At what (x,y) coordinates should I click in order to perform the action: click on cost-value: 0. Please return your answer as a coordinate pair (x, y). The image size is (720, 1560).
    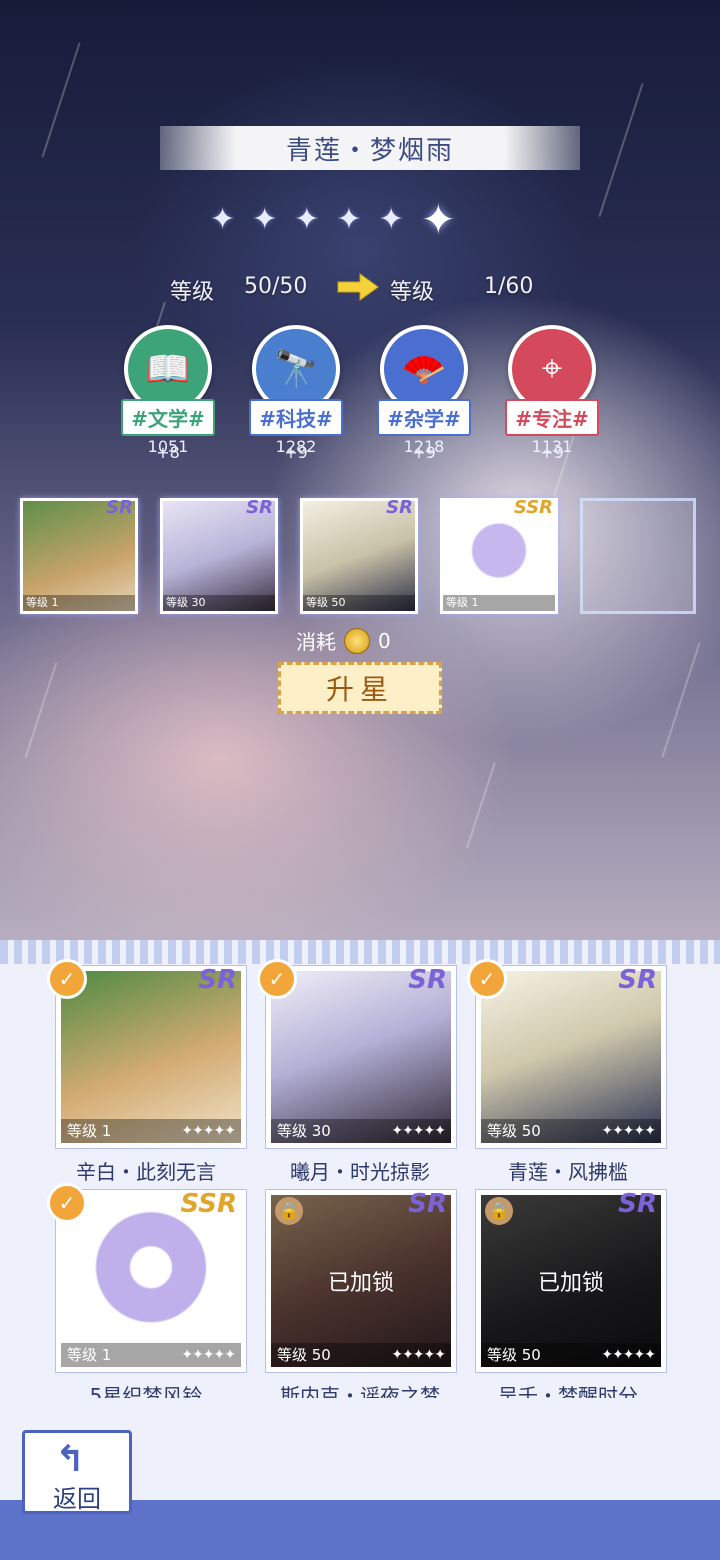
    Looking at the image, I should click on (384, 640).